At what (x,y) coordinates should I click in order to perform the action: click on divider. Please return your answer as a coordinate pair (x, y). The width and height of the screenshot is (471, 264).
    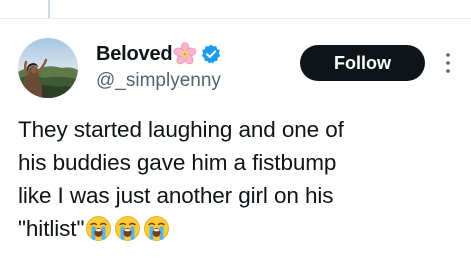
    Looking at the image, I should click on (235, 18).